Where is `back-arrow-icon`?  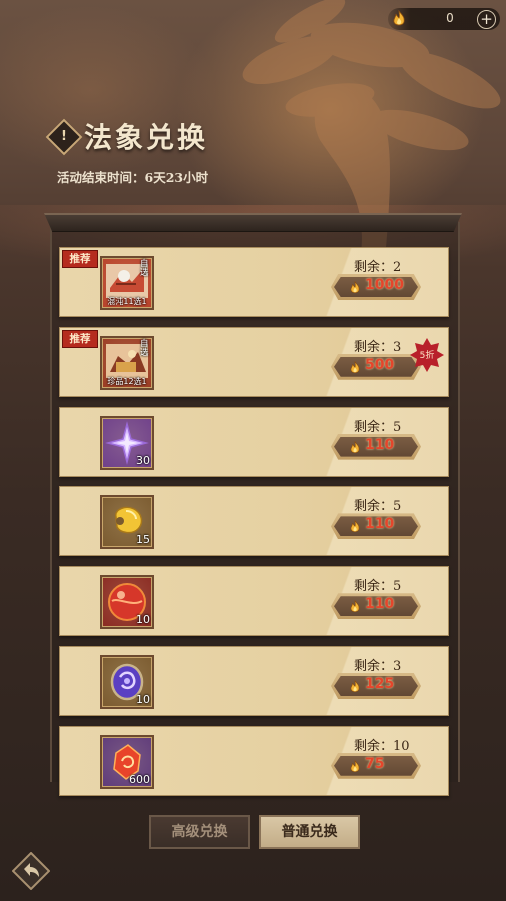 back-arrow-icon is located at coordinates (31, 871).